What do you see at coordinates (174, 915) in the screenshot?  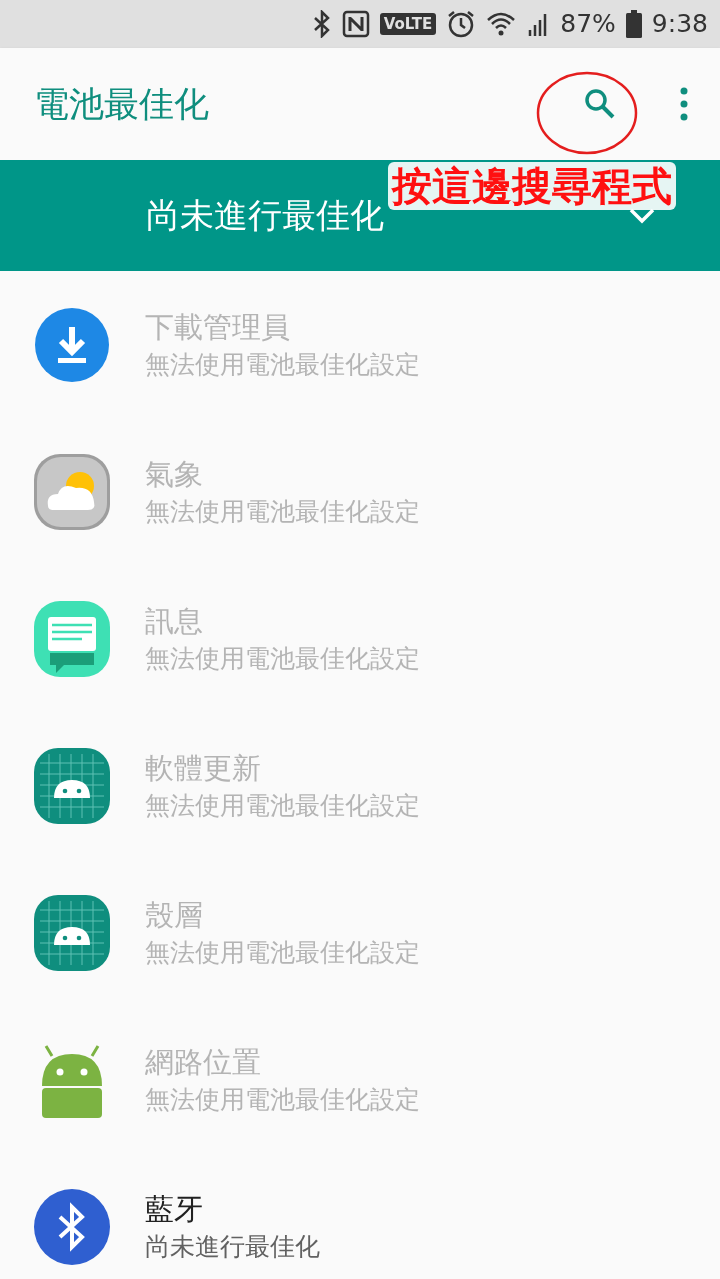 I see `app-name: 殼層` at bounding box center [174, 915].